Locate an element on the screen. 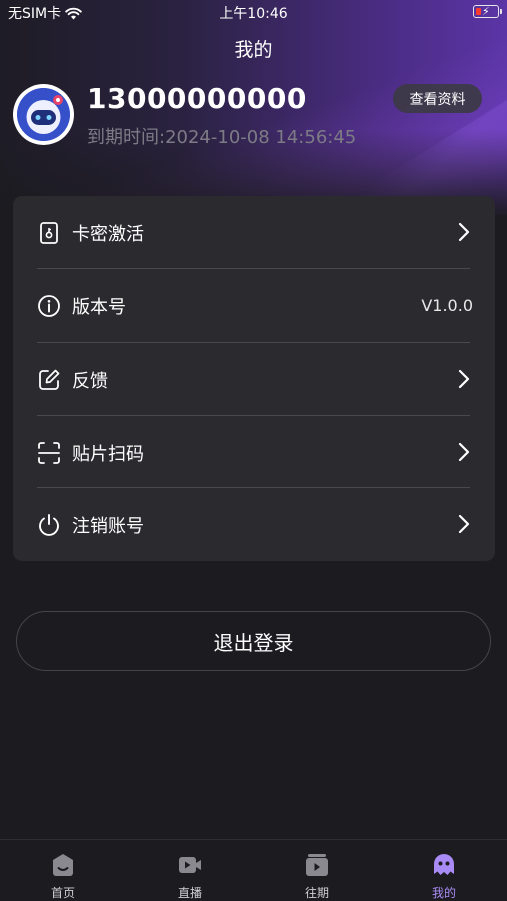 The image size is (507, 901). menu-item-delete-account: 注销账号 is located at coordinates (254, 524).